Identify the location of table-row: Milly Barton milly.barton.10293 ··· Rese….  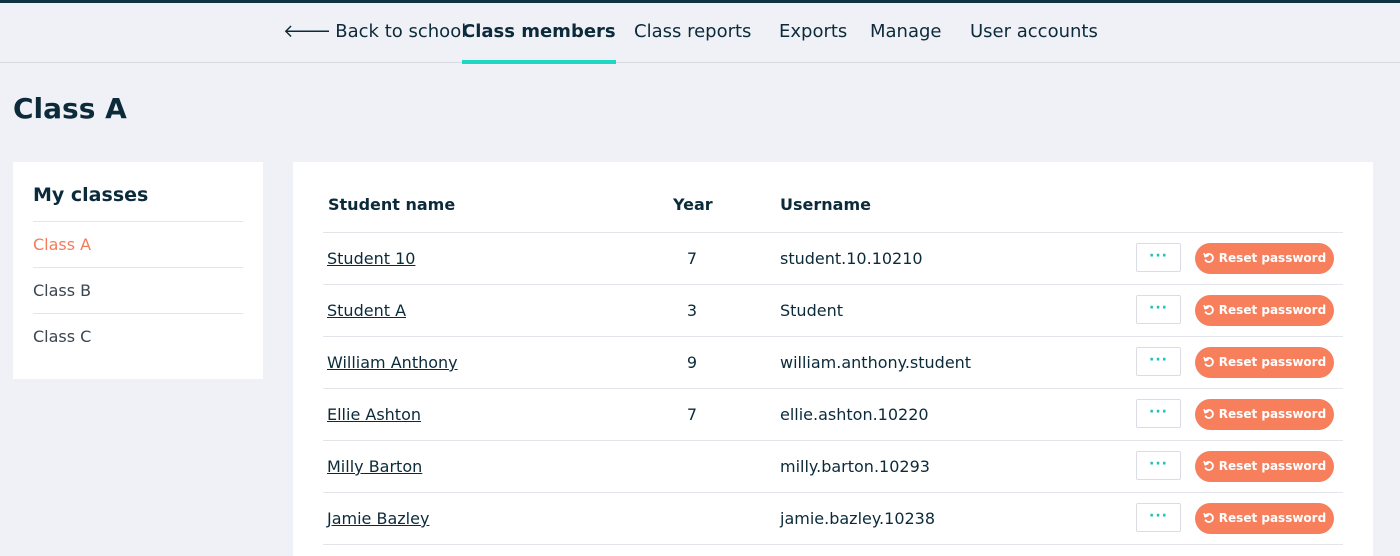
(833, 466).